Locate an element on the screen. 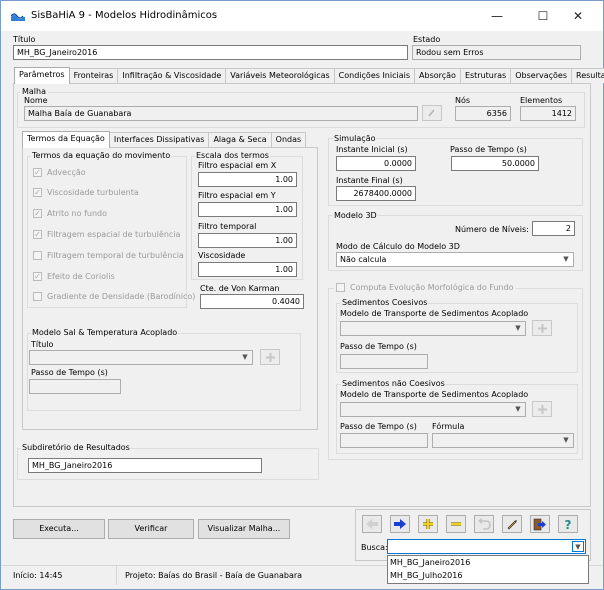 The height and width of the screenshot is (590, 604). subtab-interfaces-dissipativas: Interfaces Dissipativas is located at coordinates (159, 139).